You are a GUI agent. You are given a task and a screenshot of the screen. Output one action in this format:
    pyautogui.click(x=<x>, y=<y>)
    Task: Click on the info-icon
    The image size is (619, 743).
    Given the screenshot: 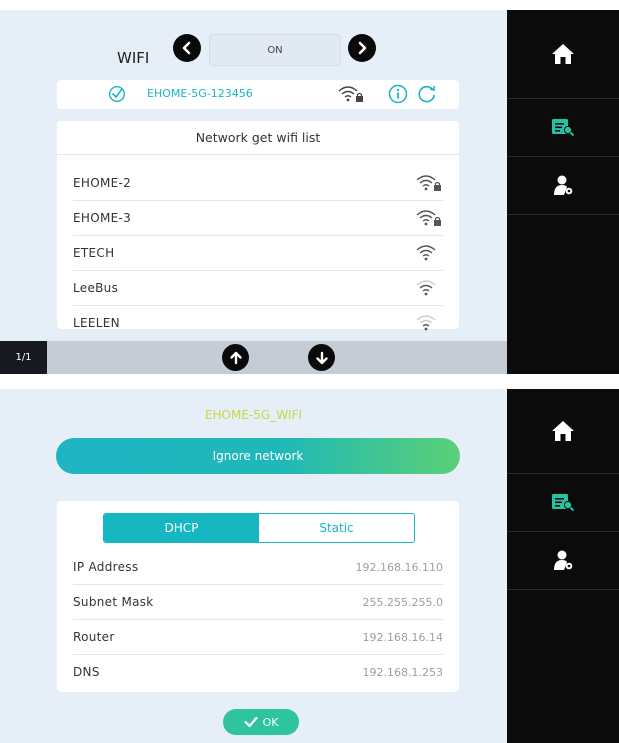 What is the action you would take?
    pyautogui.click(x=398, y=94)
    